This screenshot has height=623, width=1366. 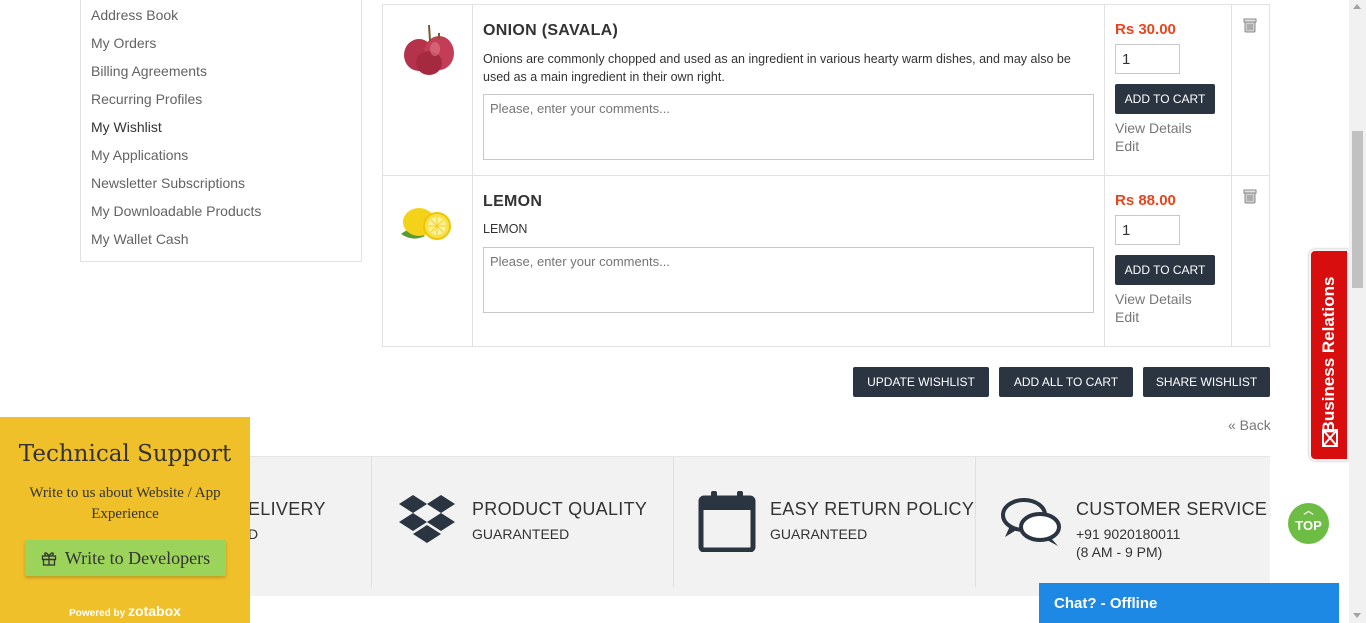 I want to click on zotabox-logo: zotabox, so click(x=154, y=611).